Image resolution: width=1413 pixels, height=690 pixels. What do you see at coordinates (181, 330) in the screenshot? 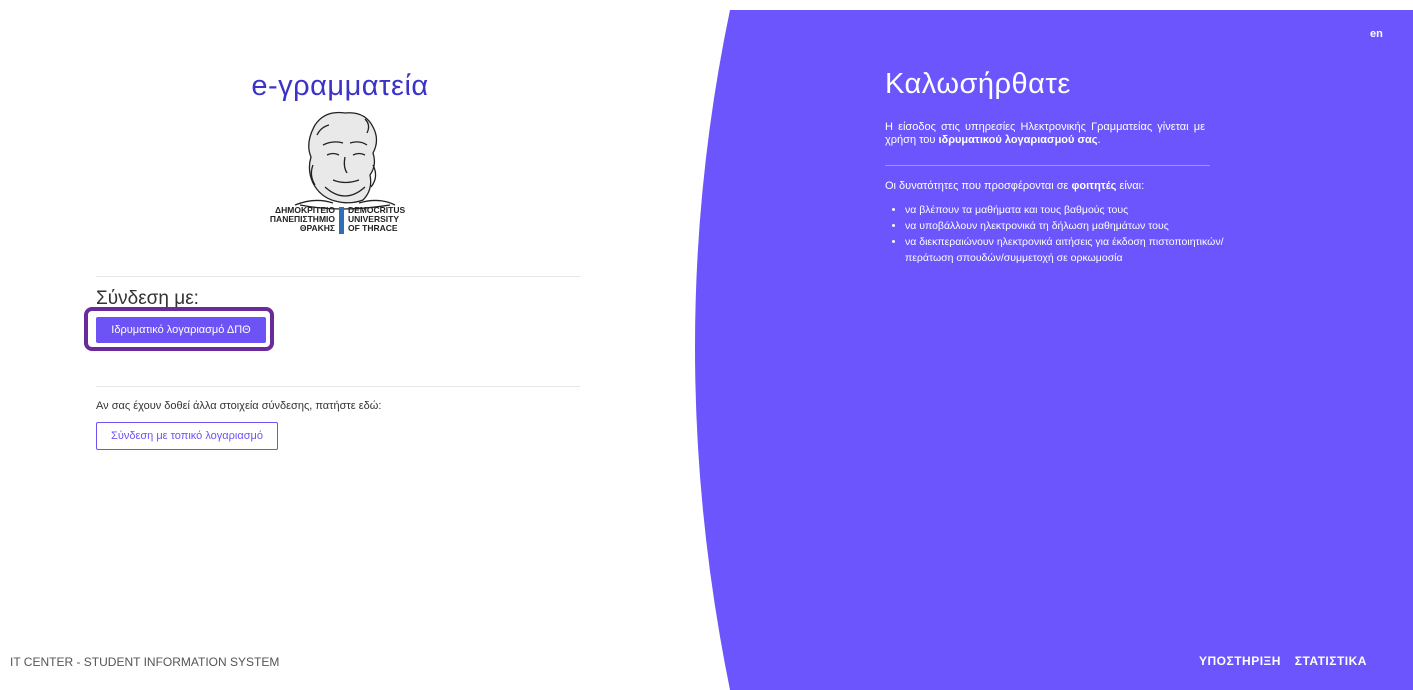
I see `institutional-account-button: Ιδρυματικό λογαριασμό ΔΠΘ` at bounding box center [181, 330].